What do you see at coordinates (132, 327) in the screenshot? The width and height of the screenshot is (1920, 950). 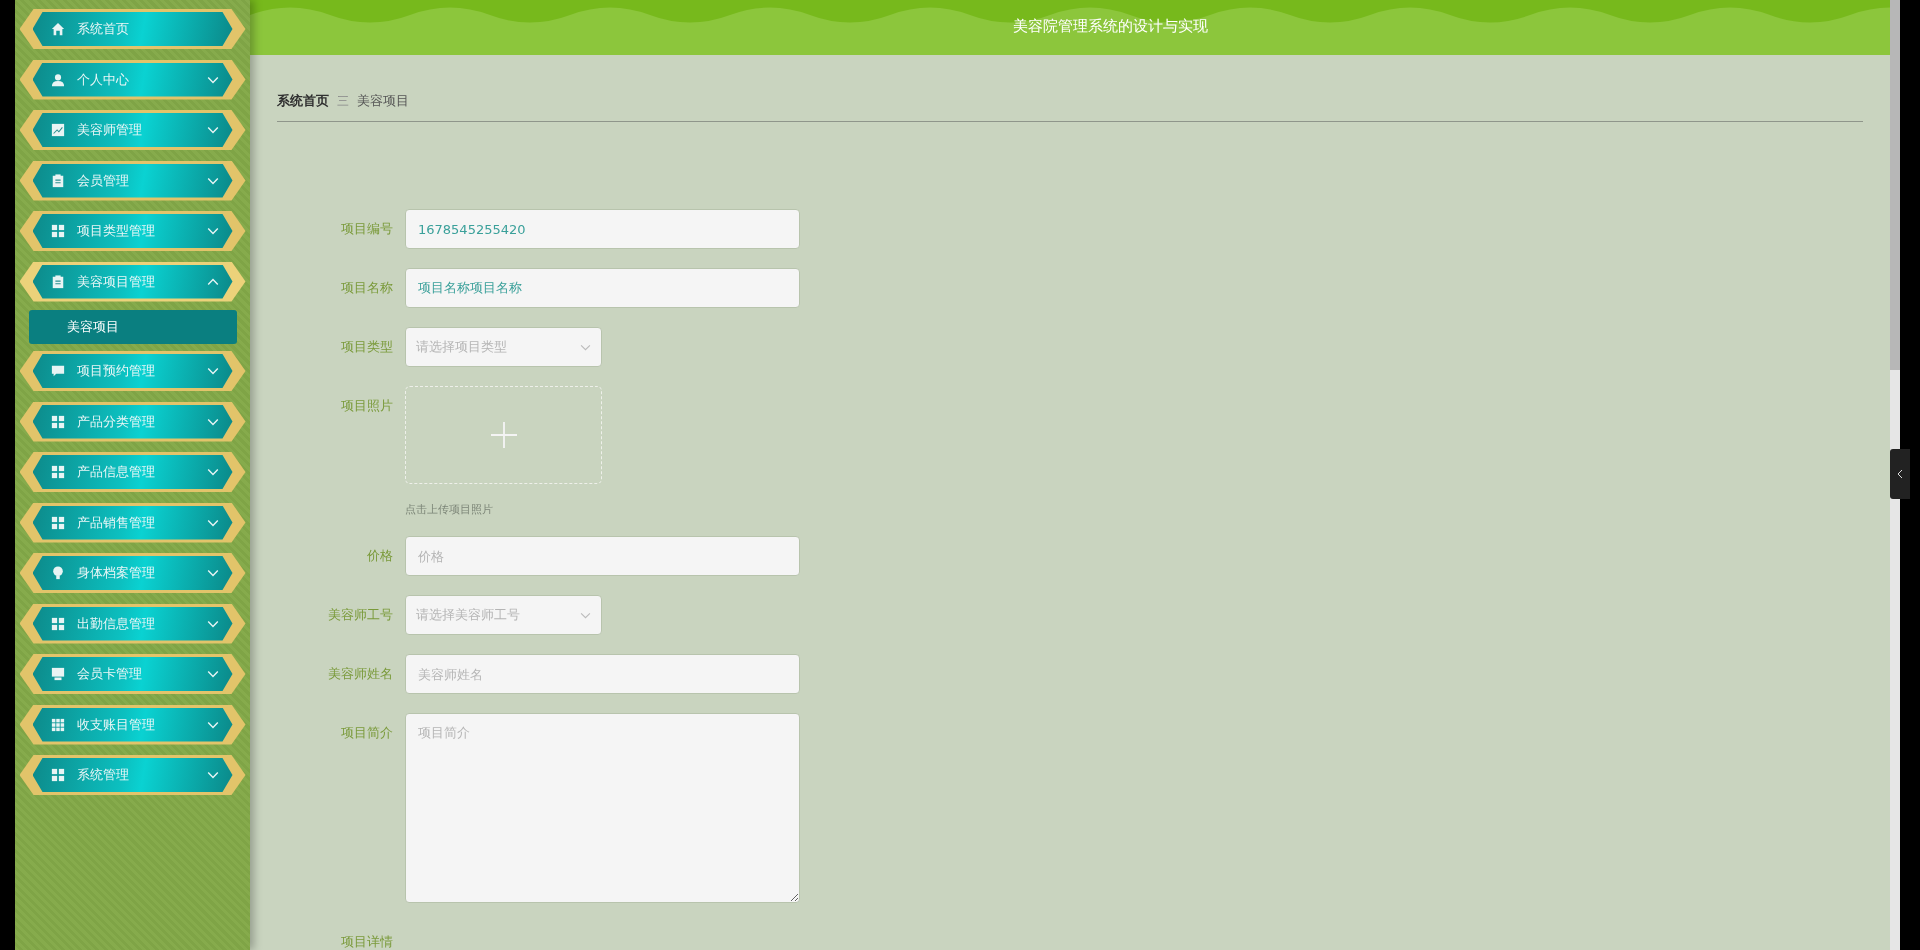 I see `submenu-item: 美容项目` at bounding box center [132, 327].